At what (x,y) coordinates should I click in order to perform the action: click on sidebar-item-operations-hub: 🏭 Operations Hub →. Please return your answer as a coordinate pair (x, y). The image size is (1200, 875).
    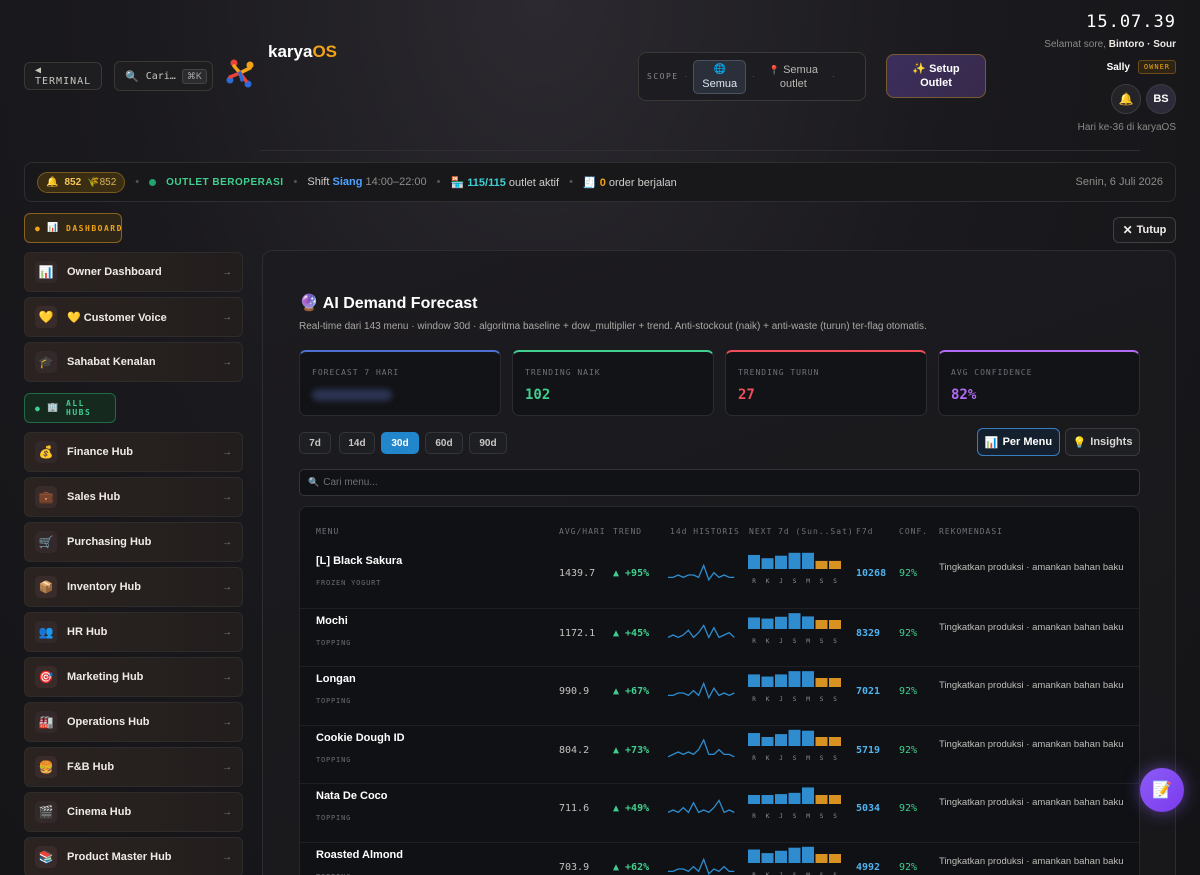
    Looking at the image, I should click on (133, 722).